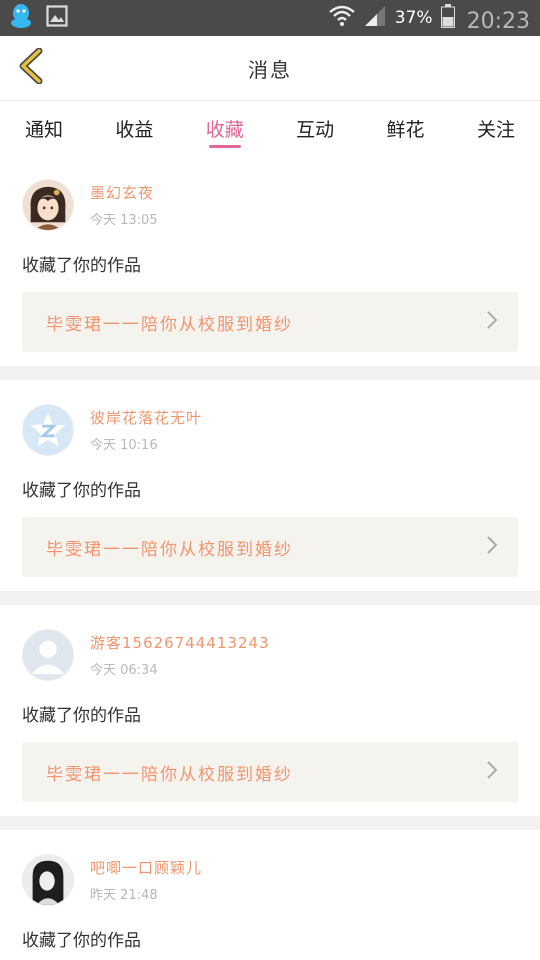 The image size is (540, 960). I want to click on chevron-left-icon, so click(31, 67).